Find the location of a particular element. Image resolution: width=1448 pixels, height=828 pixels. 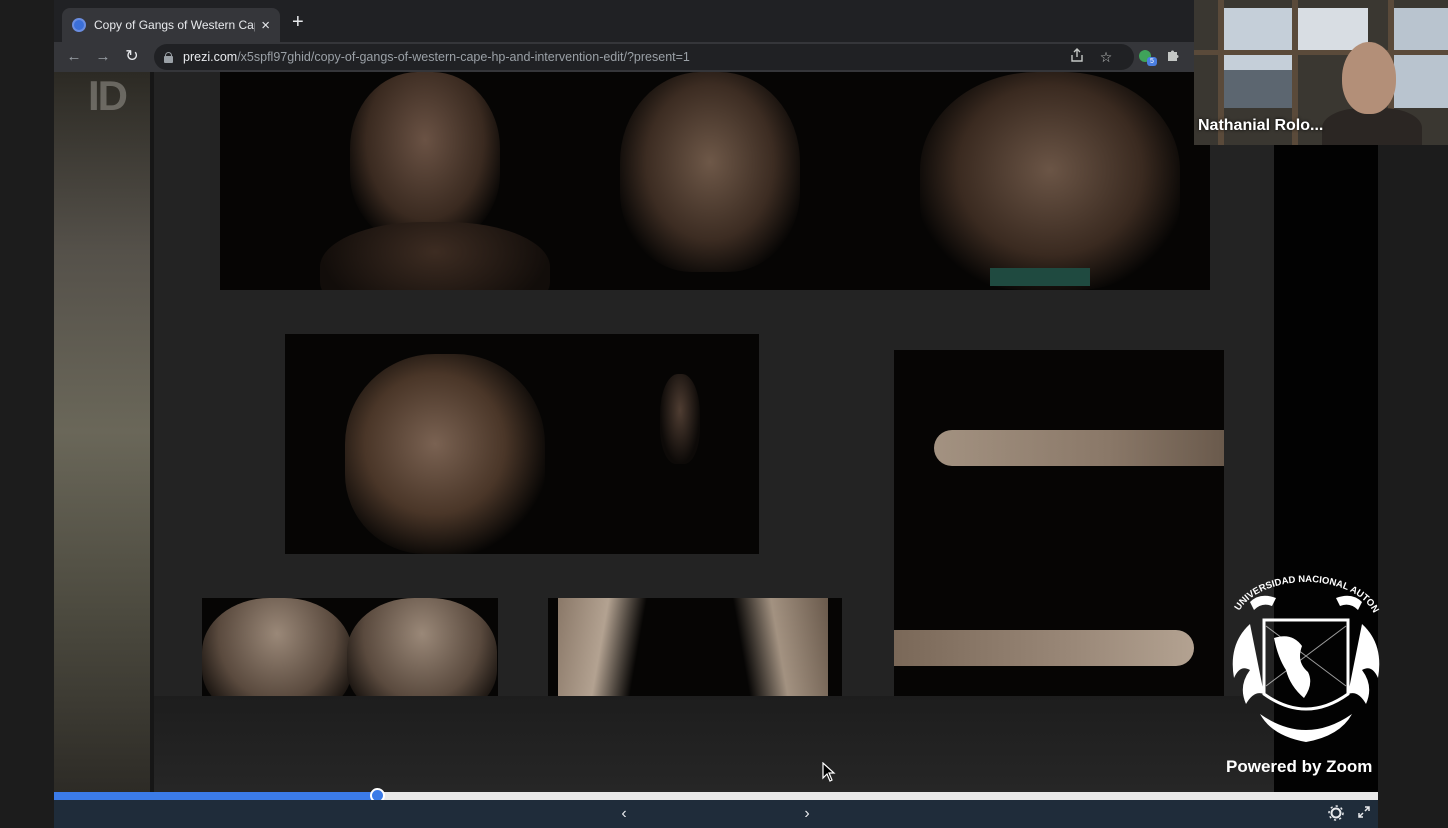

arms-tattoo-photo is located at coordinates (1059, 523).